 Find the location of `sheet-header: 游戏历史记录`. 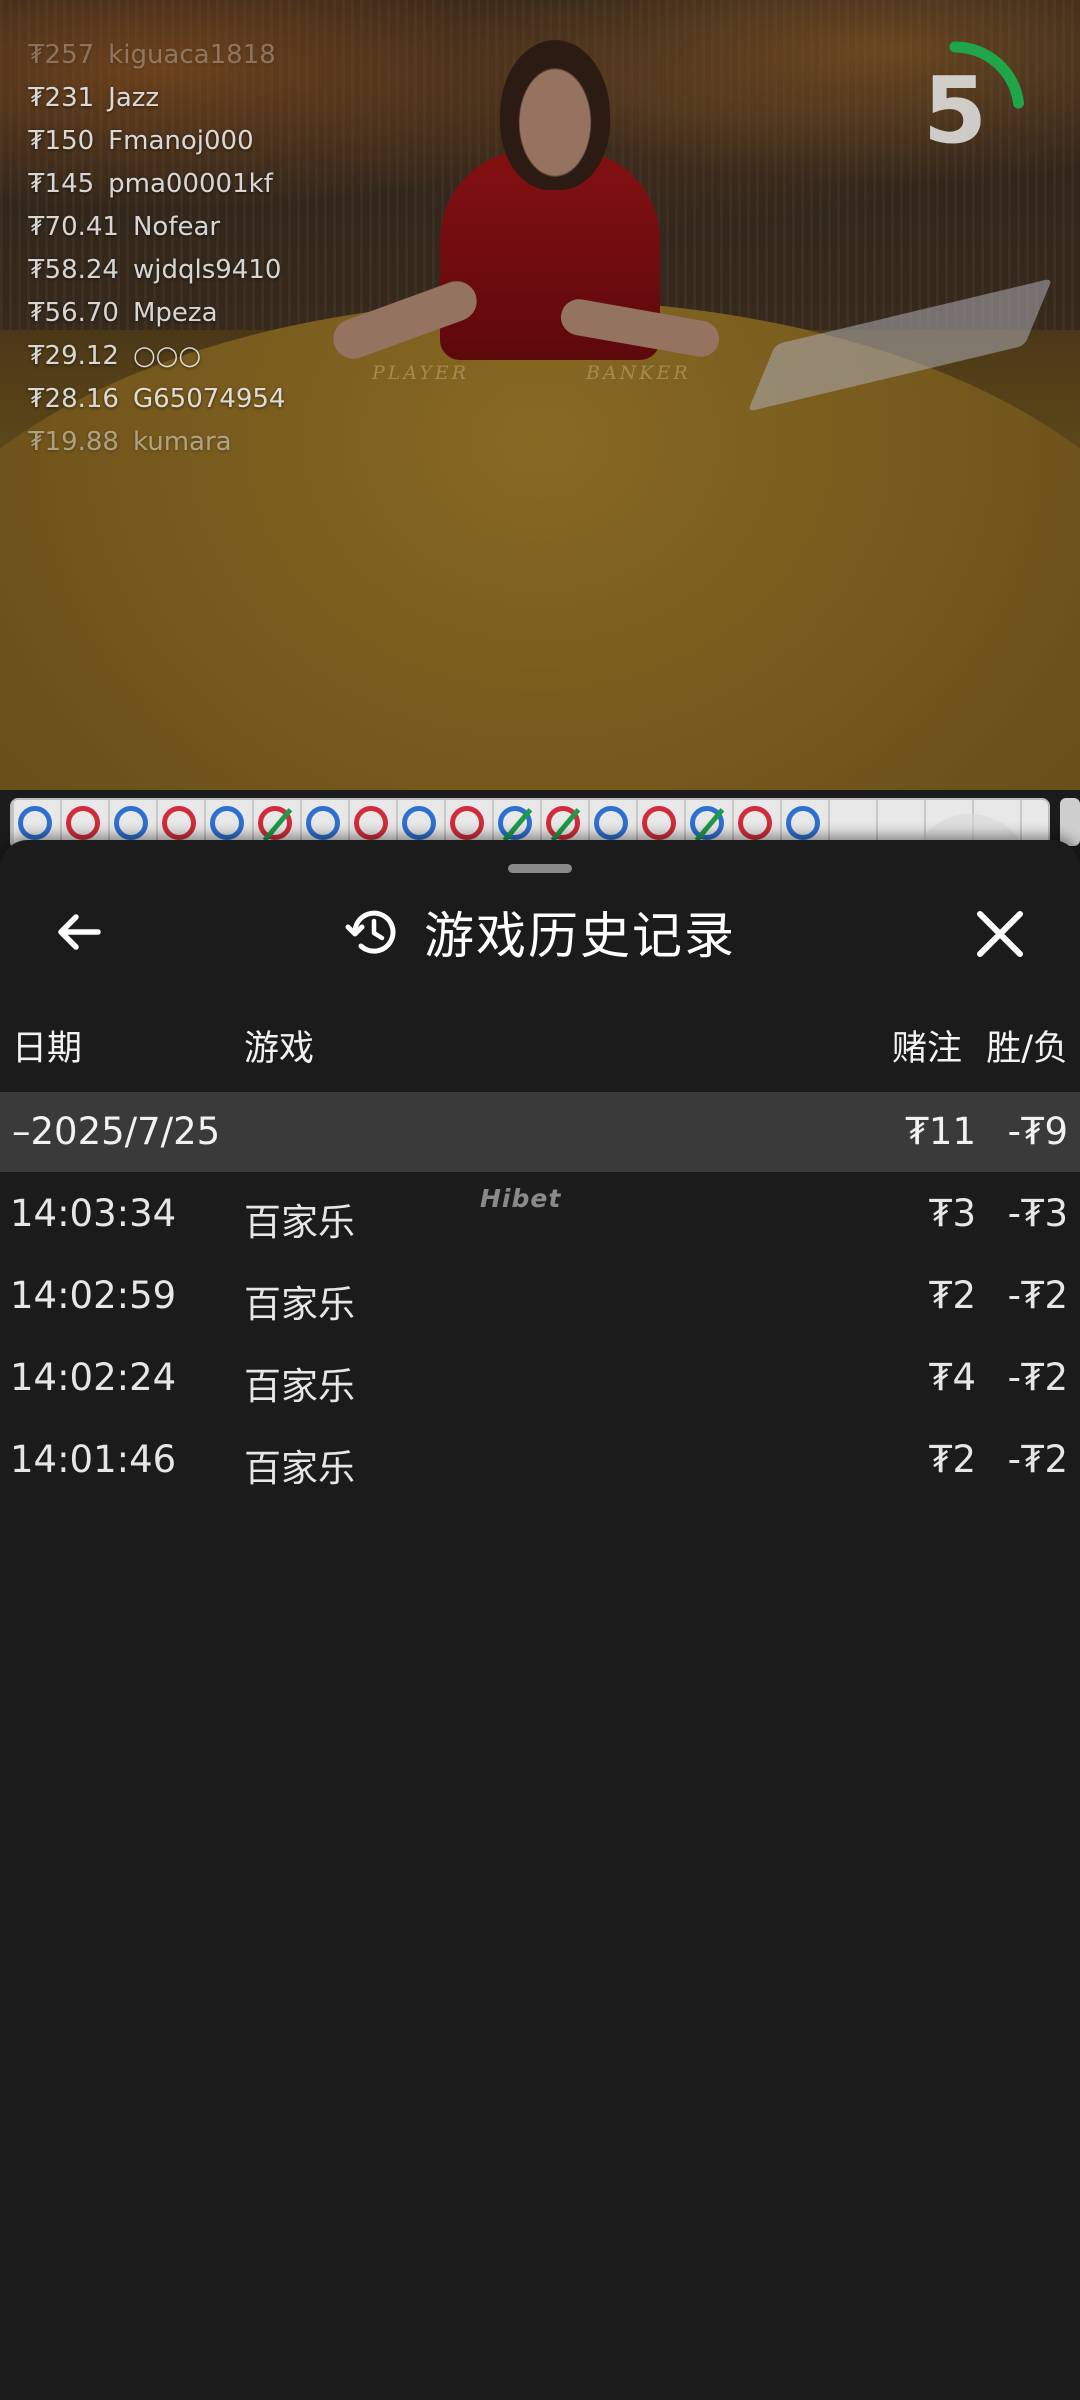

sheet-header: 游戏历史记录 is located at coordinates (540, 932).